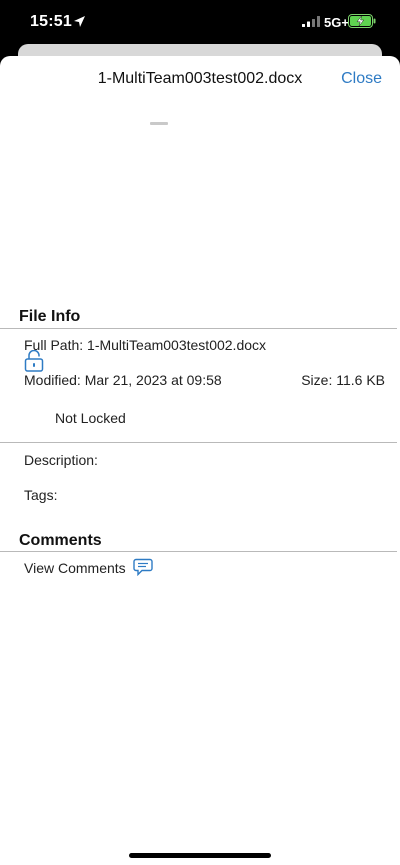 The height and width of the screenshot is (865, 400). Describe the element at coordinates (159, 123) in the screenshot. I see `preview-text-snippet` at that location.